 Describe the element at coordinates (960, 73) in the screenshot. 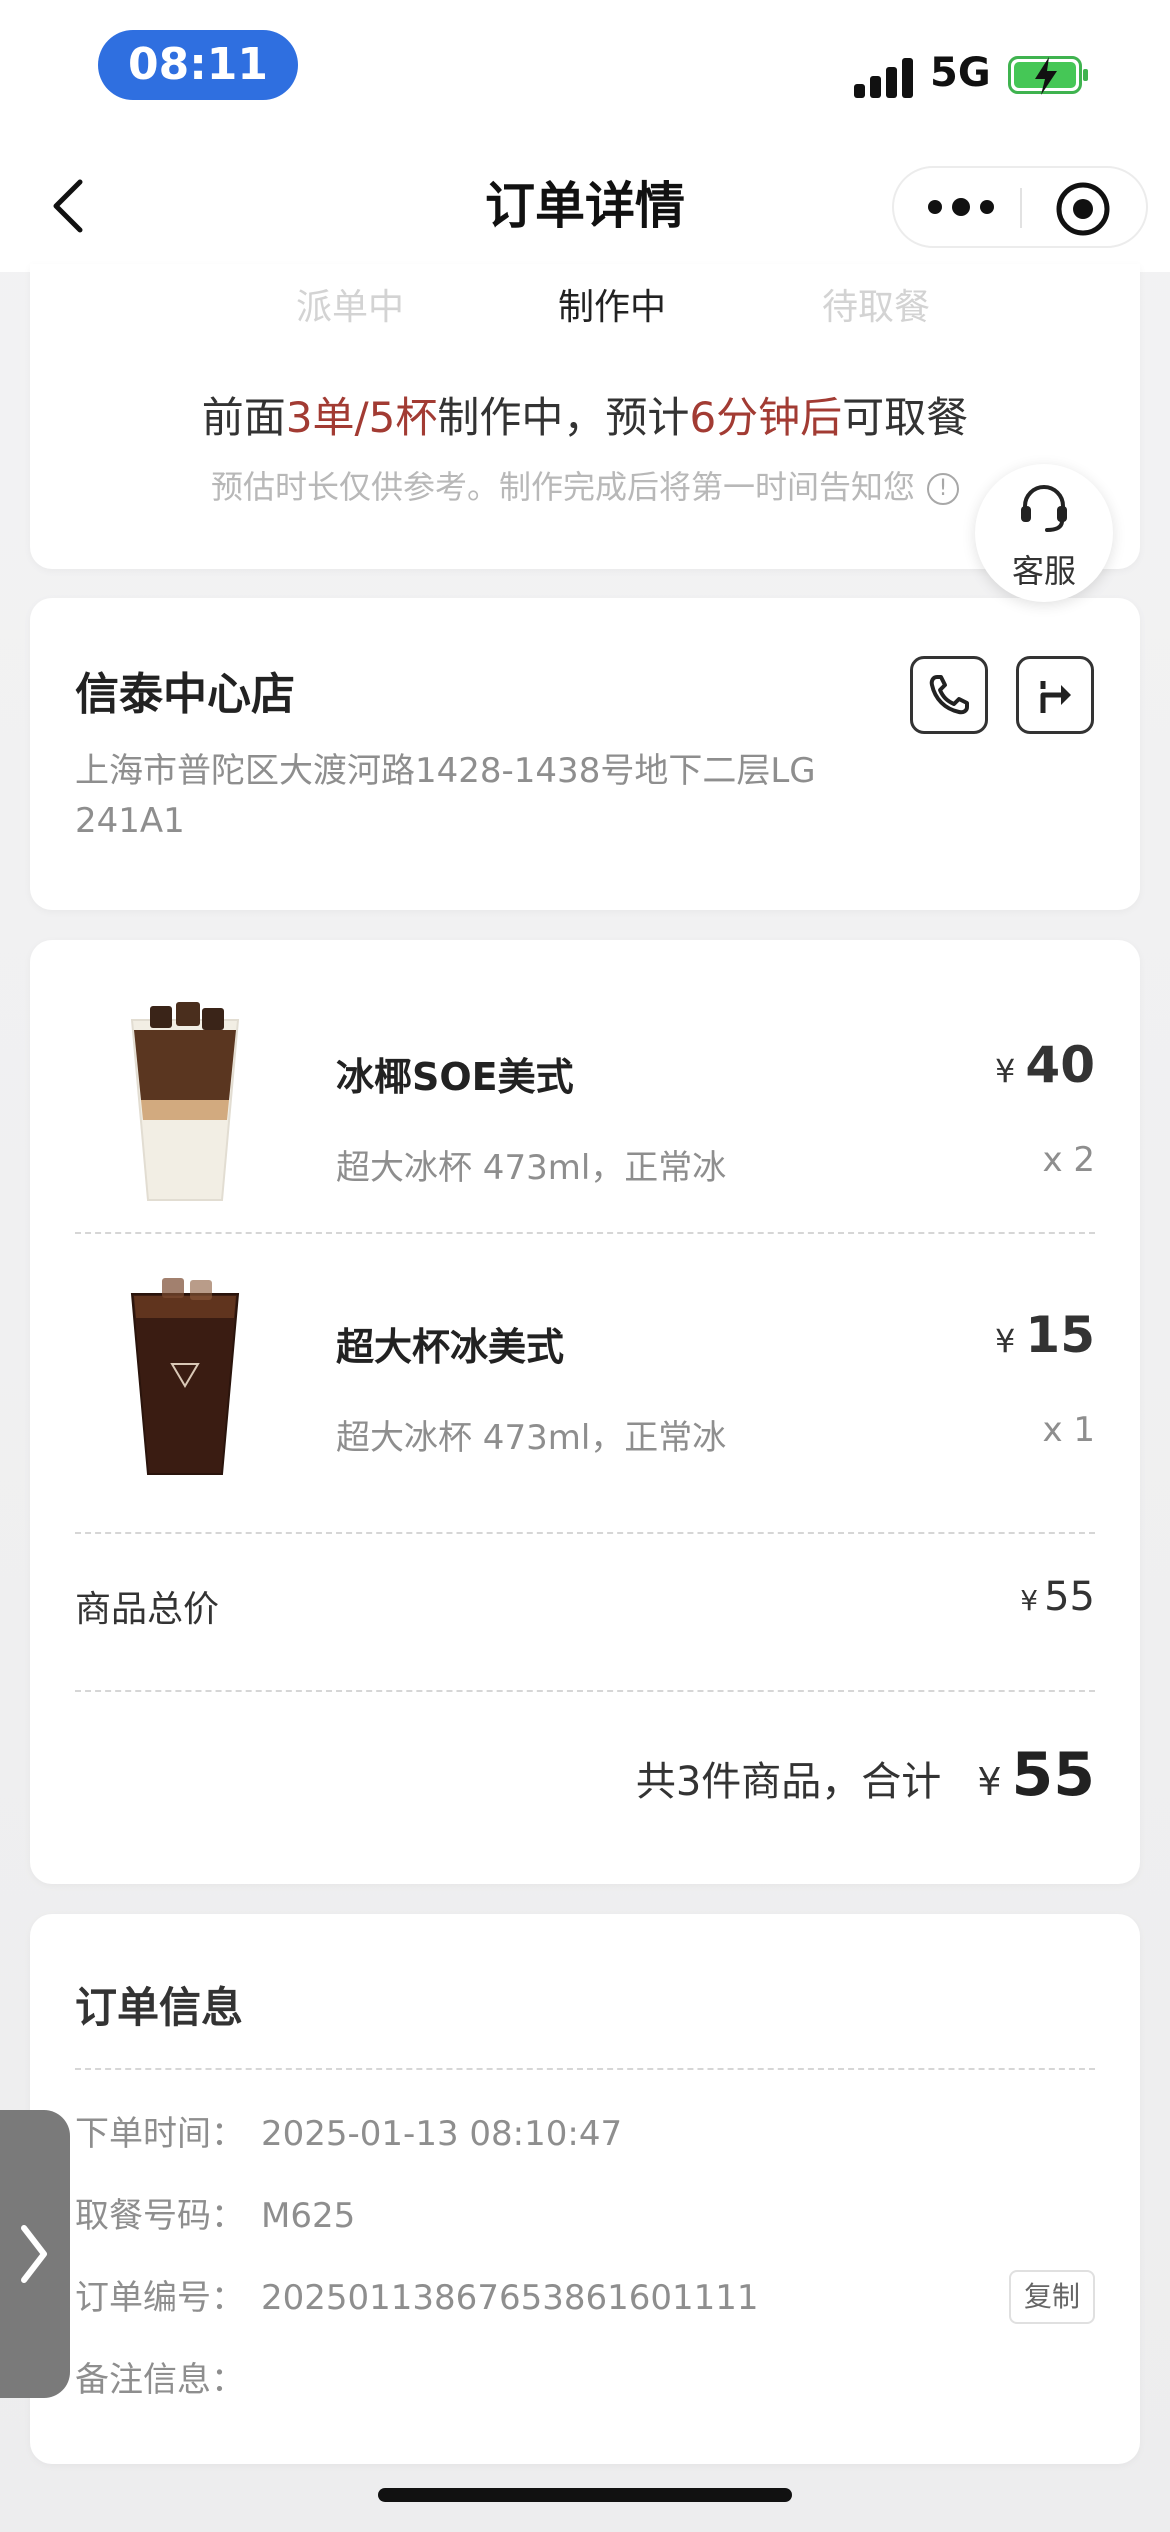

I see `network-type: 5G` at that location.